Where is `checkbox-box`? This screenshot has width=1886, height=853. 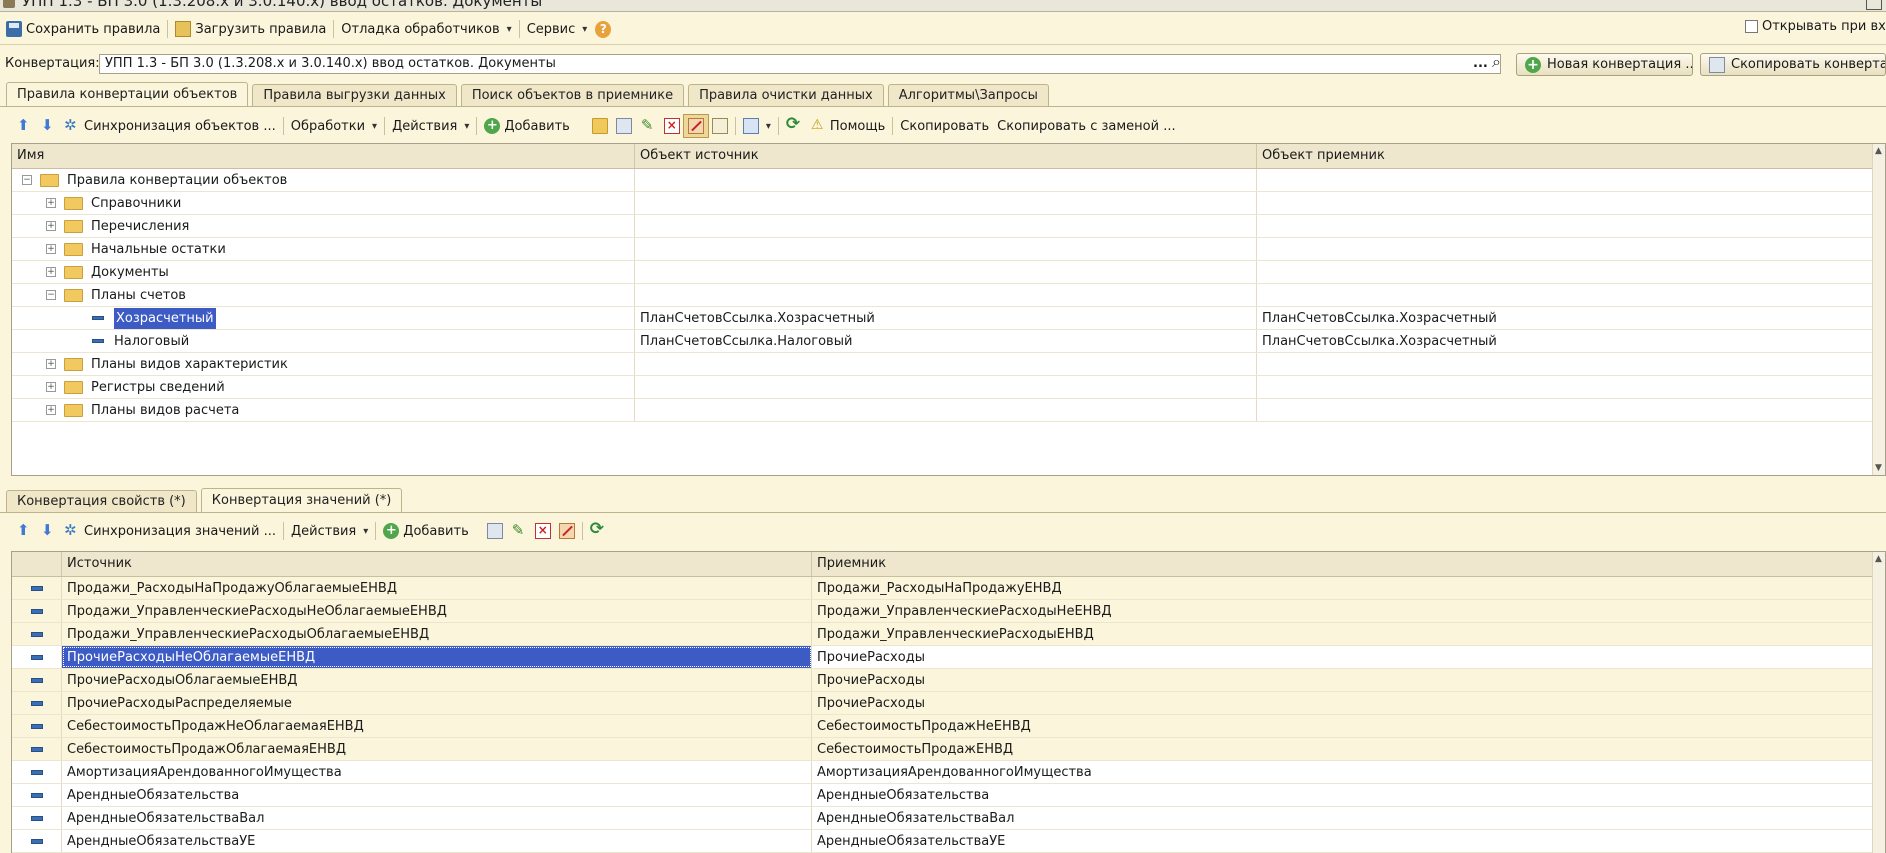 checkbox-box is located at coordinates (1751, 26).